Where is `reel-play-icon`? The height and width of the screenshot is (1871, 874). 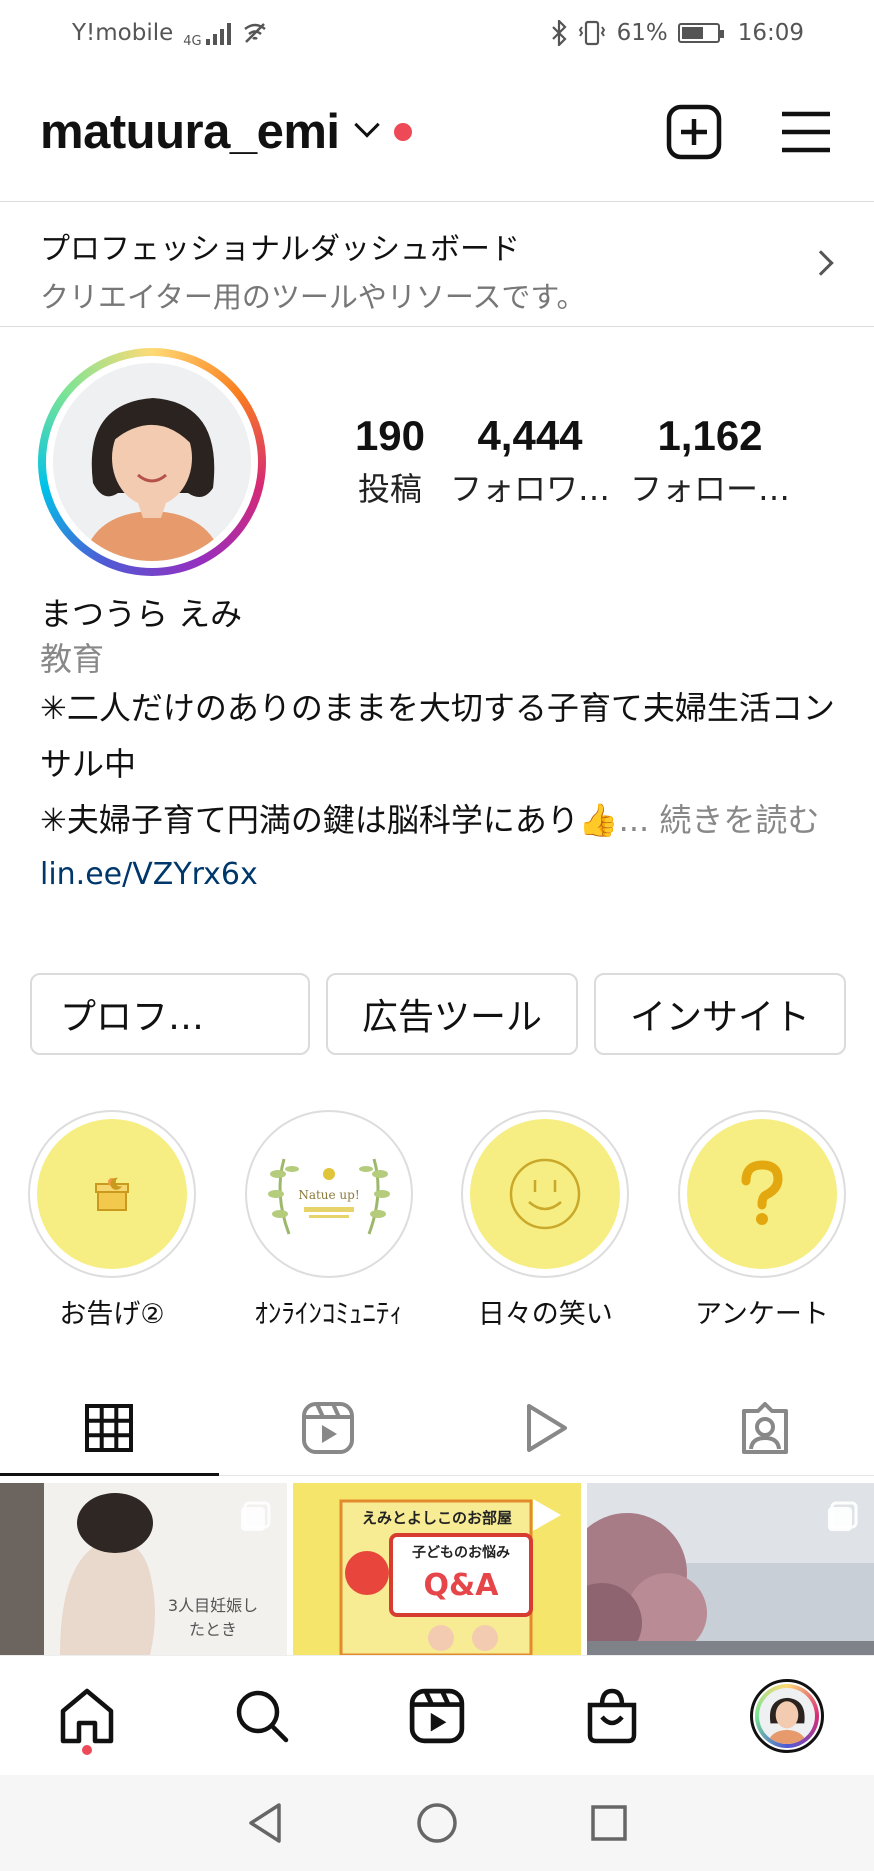 reel-play-icon is located at coordinates (546, 1515).